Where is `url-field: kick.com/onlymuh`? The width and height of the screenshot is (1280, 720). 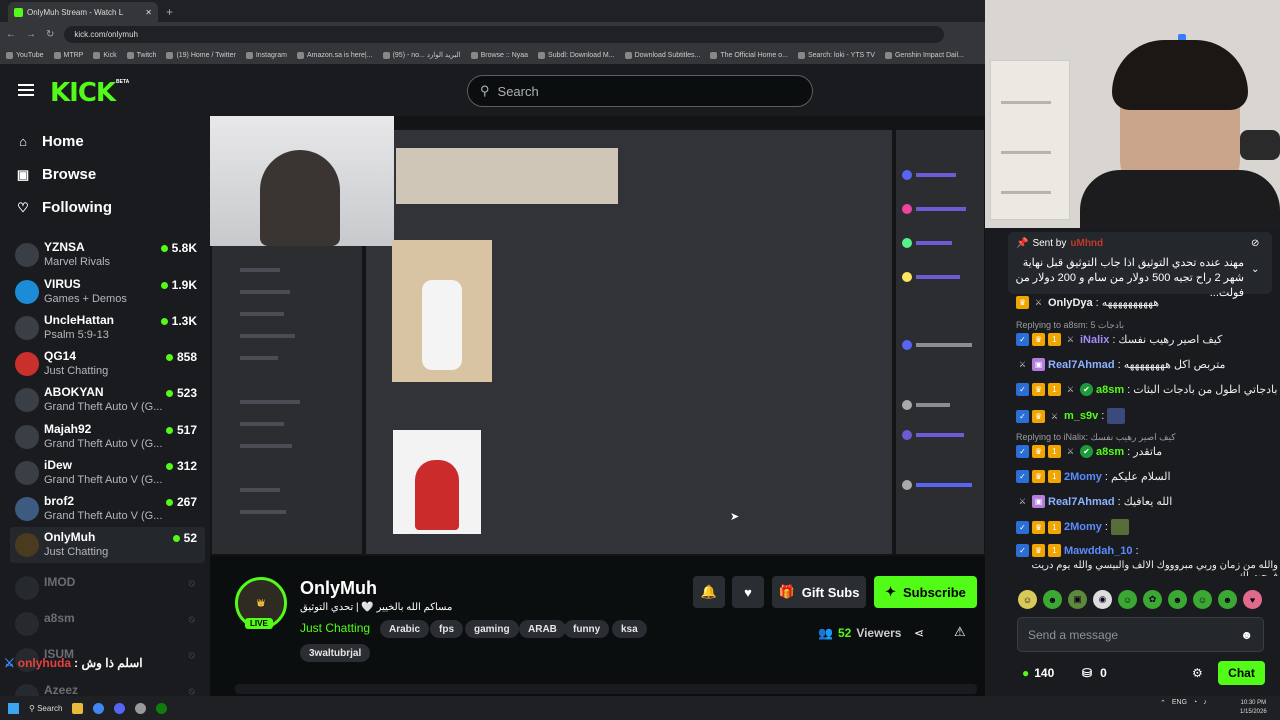
url-field: kick.com/onlymuh is located at coordinates (504, 34).